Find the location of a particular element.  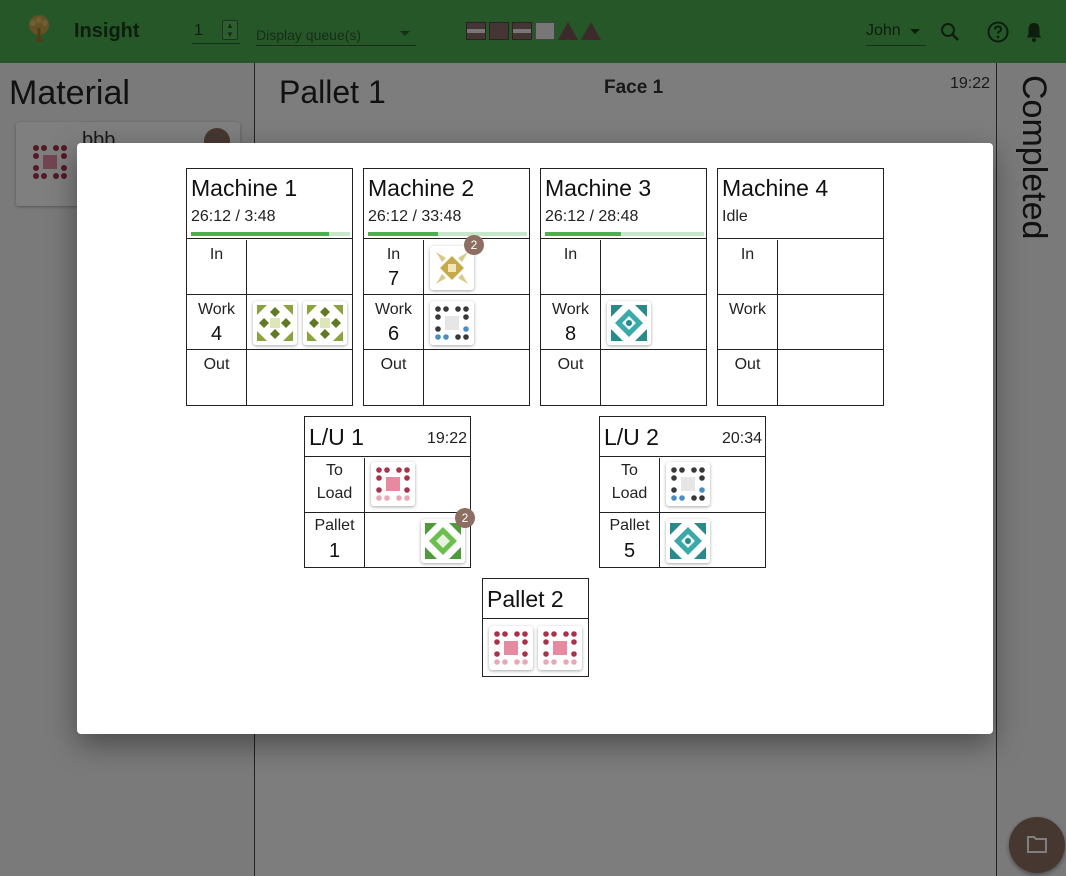

row-count: 7 is located at coordinates (393, 279).